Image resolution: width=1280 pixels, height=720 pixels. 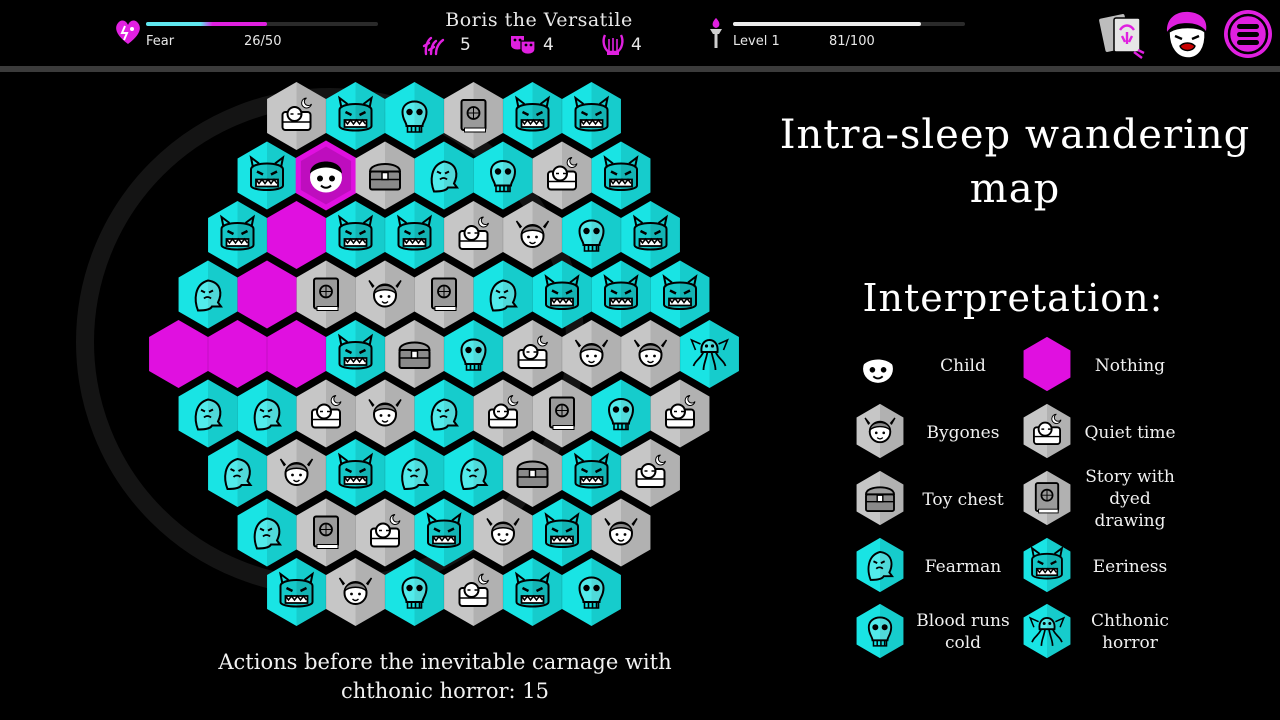 I want to click on hands-counter: 5, so click(x=465, y=45).